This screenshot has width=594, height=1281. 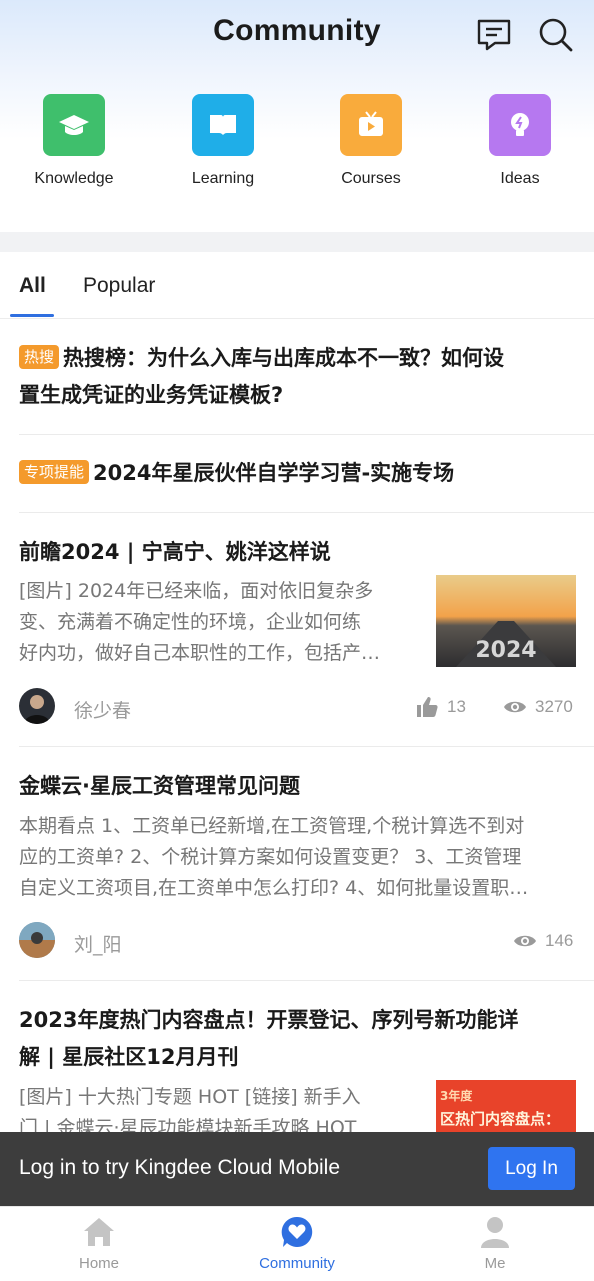 I want to click on category-label: Knowledge, so click(x=74, y=178).